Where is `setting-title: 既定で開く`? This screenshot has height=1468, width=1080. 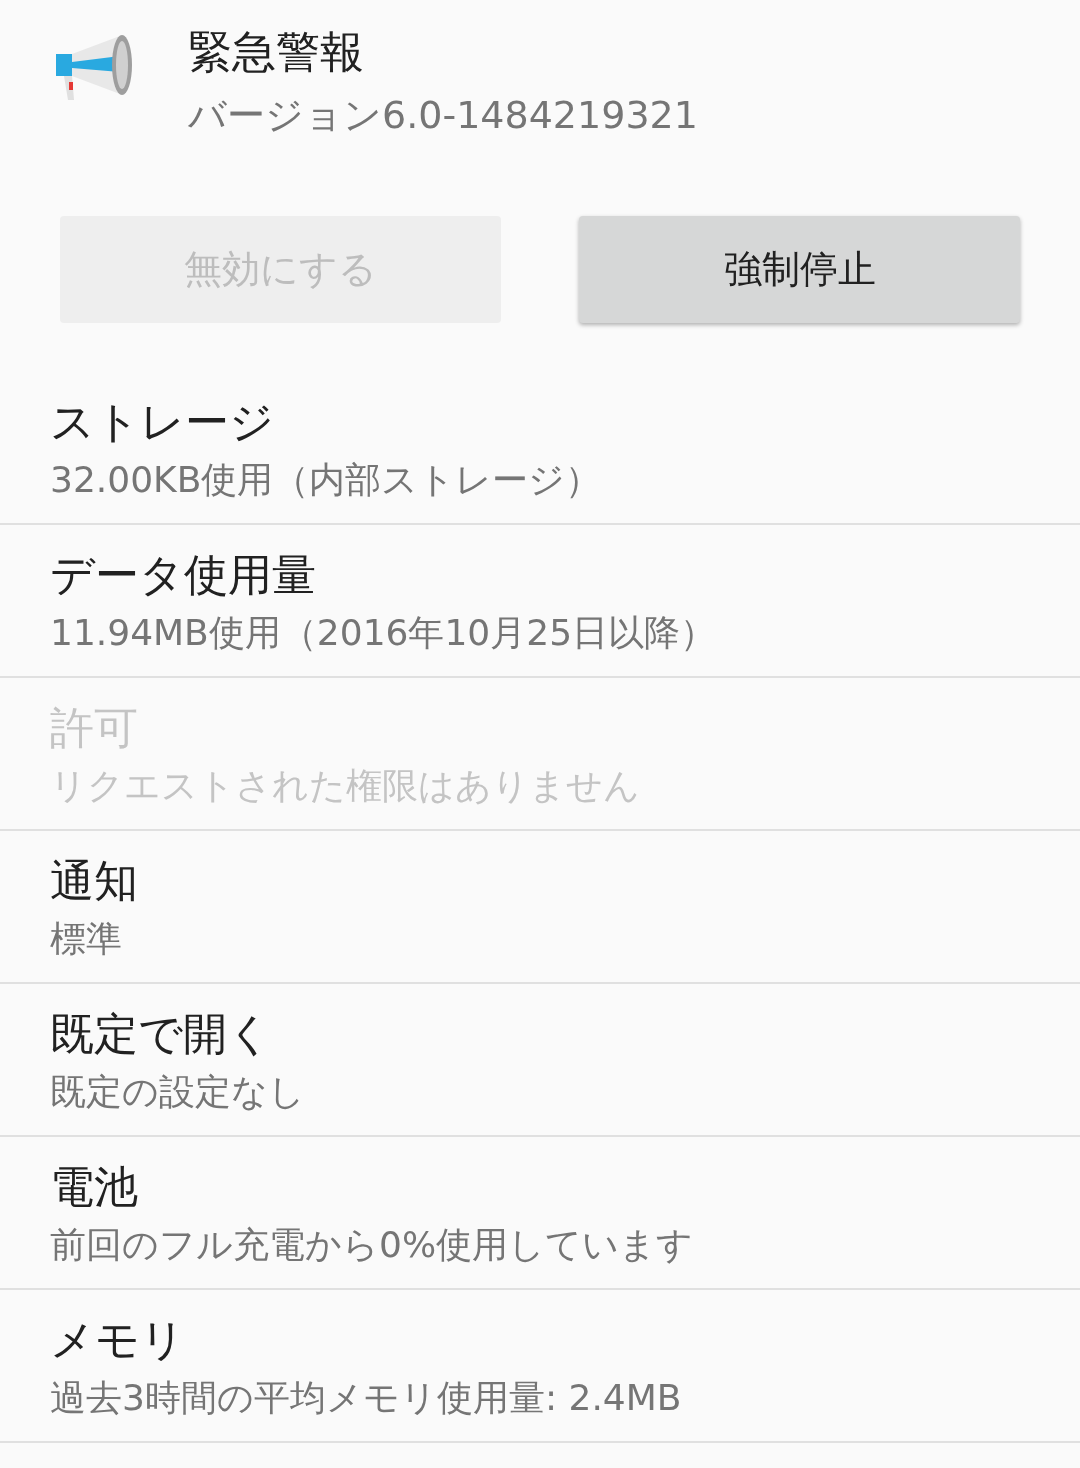 setting-title: 既定で開く is located at coordinates (540, 1034).